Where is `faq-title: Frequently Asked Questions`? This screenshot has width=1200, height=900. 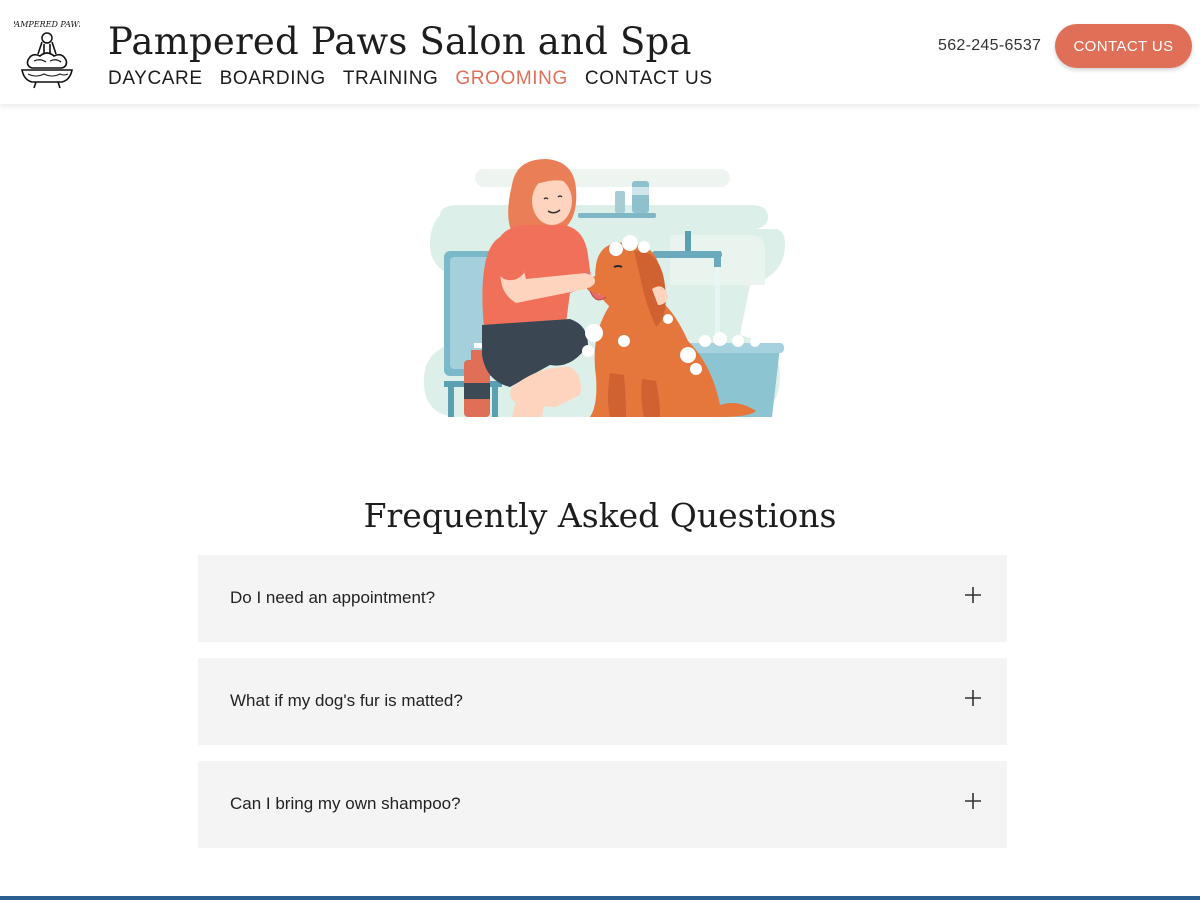 faq-title: Frequently Asked Questions is located at coordinates (600, 515).